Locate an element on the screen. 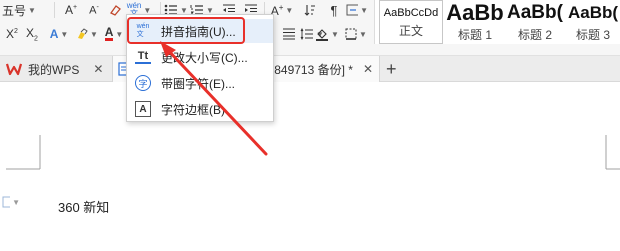  eraser-icon is located at coordinates (115, 10).